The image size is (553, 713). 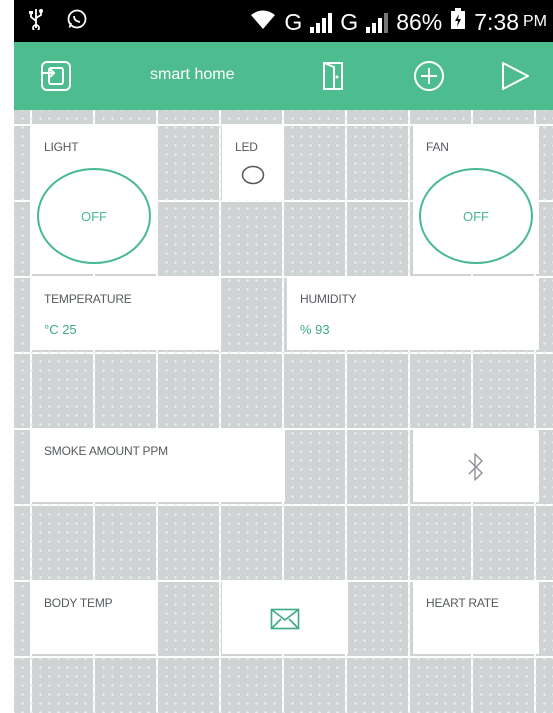 What do you see at coordinates (106, 451) in the screenshot?
I see `smoke-label: SMOKE AMOUNT PPM` at bounding box center [106, 451].